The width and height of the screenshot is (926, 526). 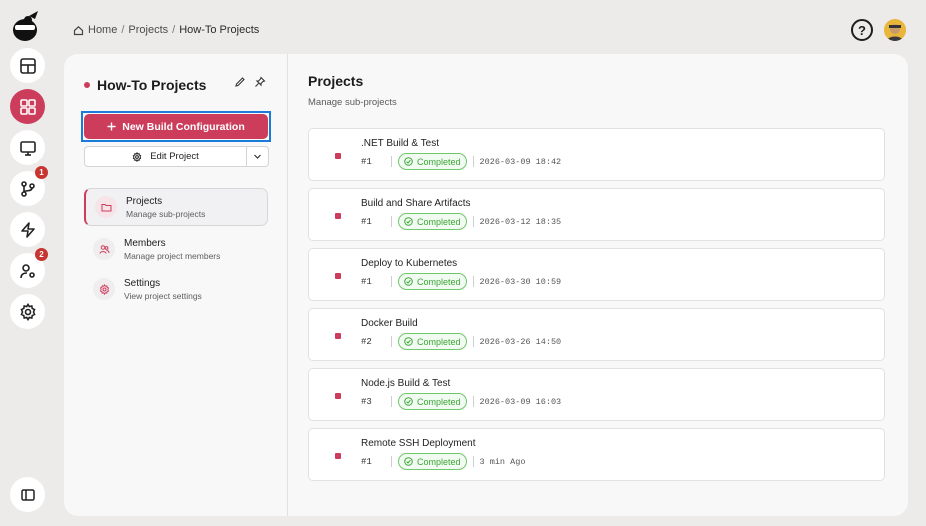 I want to click on row-name: Node.js Build & Test, so click(x=405, y=383).